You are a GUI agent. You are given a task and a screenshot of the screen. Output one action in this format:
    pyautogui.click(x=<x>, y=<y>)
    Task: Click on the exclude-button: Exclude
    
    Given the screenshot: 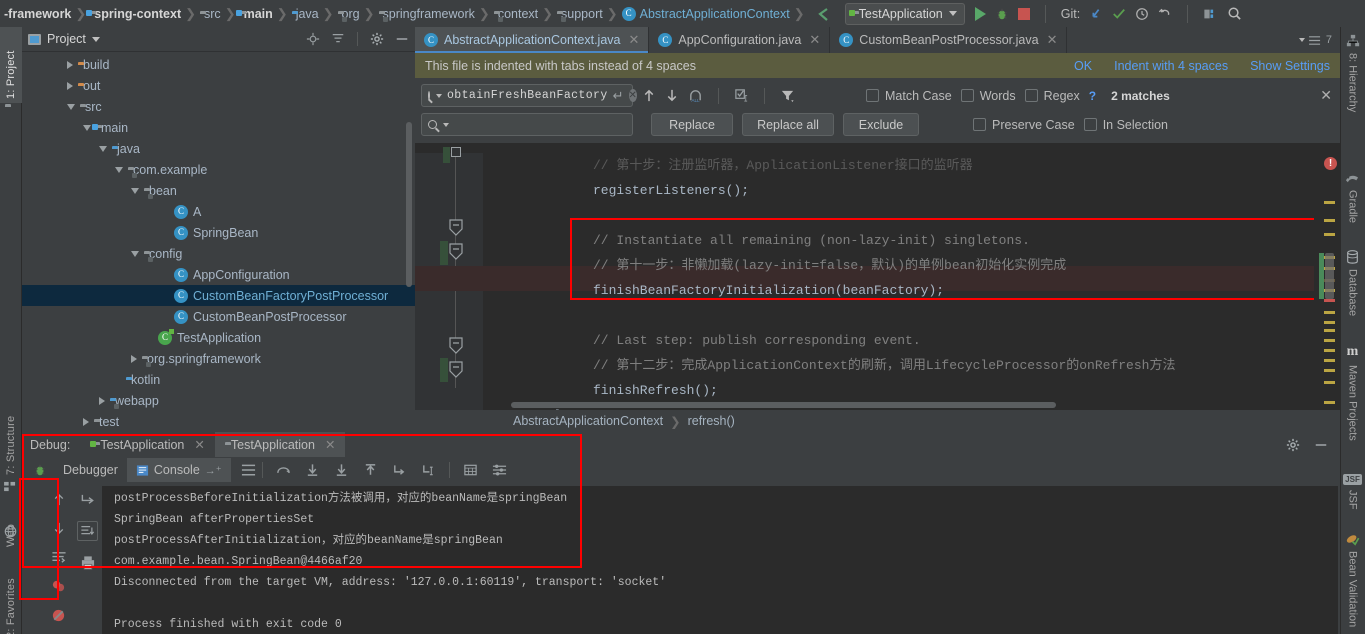 What is the action you would take?
    pyautogui.click(x=881, y=124)
    